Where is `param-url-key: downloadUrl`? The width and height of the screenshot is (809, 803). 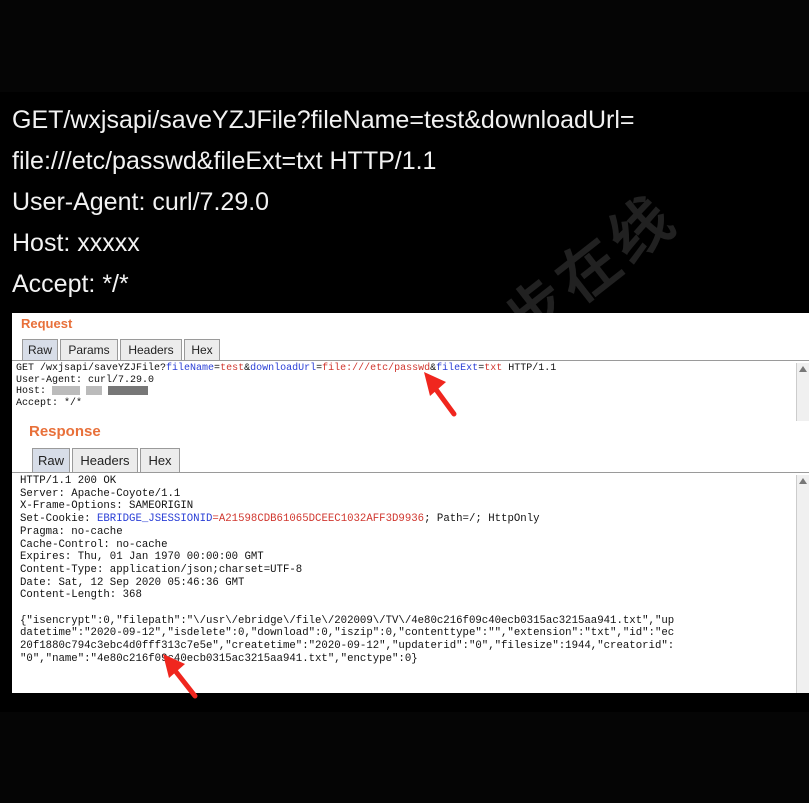 param-url-key: downloadUrl is located at coordinates (283, 368).